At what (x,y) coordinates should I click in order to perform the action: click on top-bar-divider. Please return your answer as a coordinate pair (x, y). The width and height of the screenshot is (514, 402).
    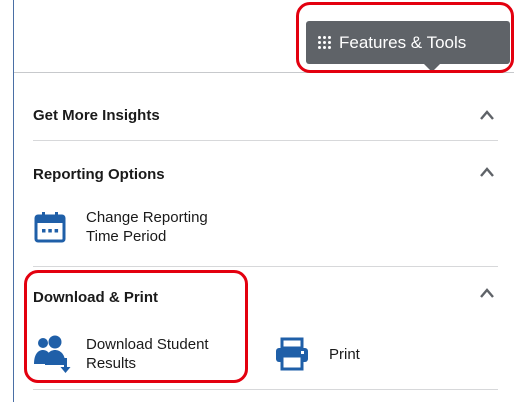
    Looking at the image, I should click on (264, 72).